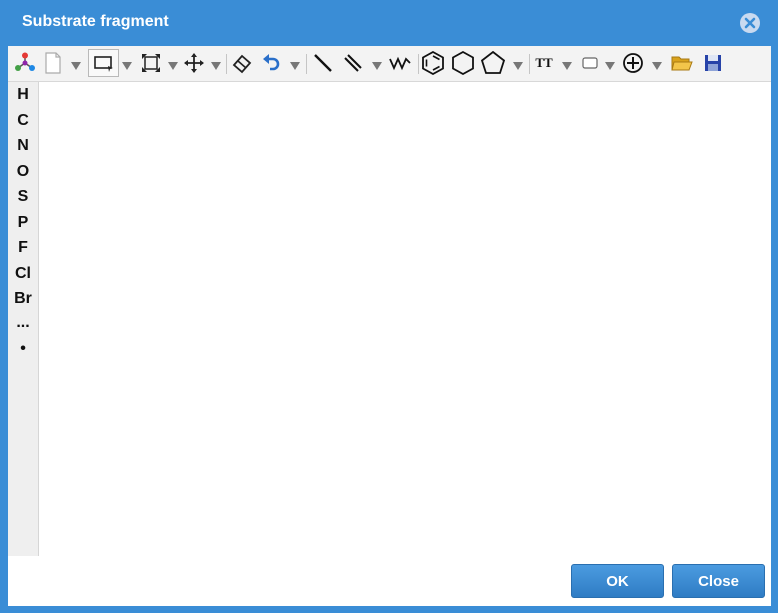  What do you see at coordinates (633, 63) in the screenshot?
I see `charge-plus-icon` at bounding box center [633, 63].